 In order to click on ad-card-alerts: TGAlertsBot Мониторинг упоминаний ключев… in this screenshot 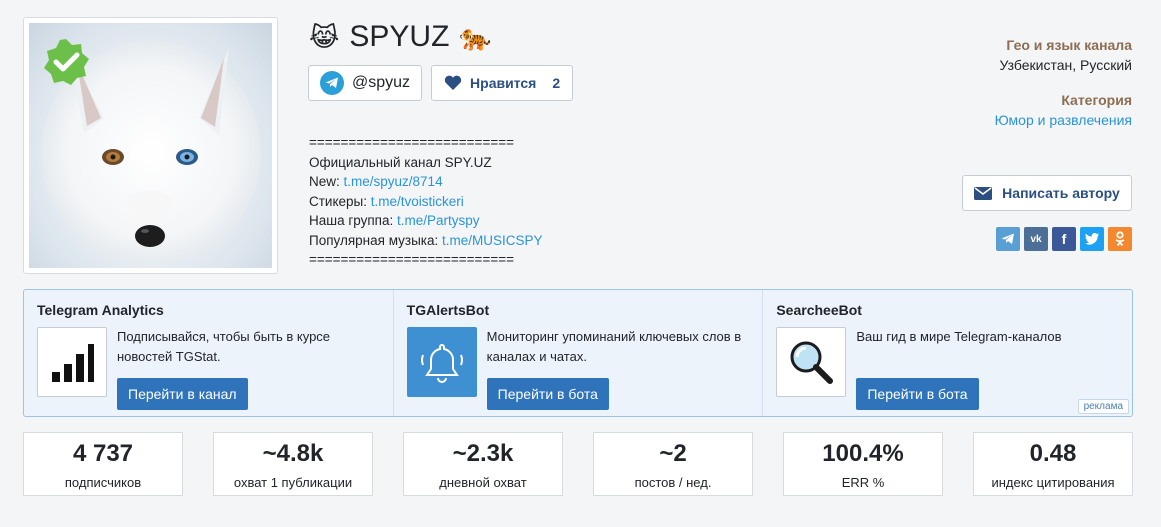, I will do `click(577, 353)`.